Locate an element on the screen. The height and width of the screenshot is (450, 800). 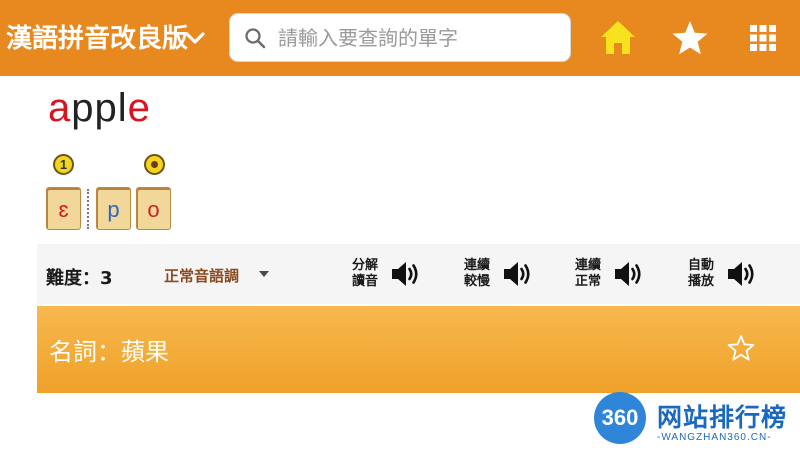
watermark-logo: 360 网站排行榜 -WANGZHAN360.CN- is located at coordinates (695, 421).